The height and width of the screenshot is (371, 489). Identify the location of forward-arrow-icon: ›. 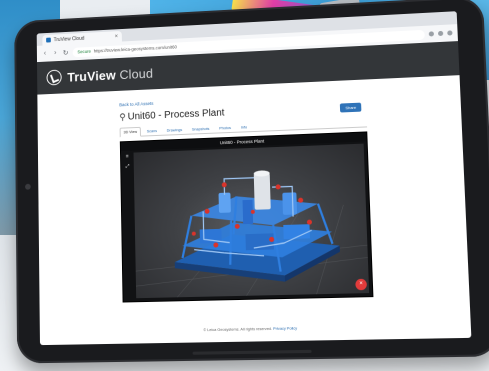
(55, 53).